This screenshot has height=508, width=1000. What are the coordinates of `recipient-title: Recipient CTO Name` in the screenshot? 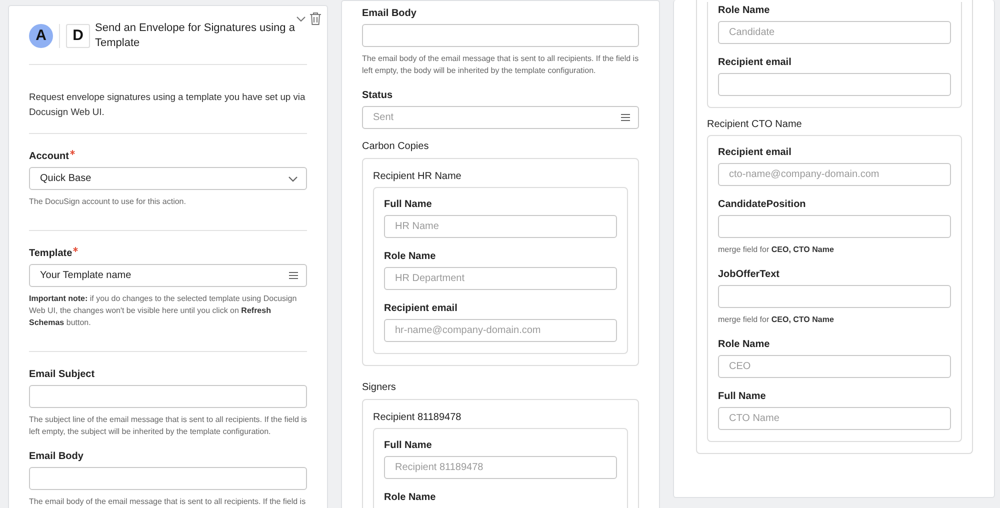 It's located at (755, 124).